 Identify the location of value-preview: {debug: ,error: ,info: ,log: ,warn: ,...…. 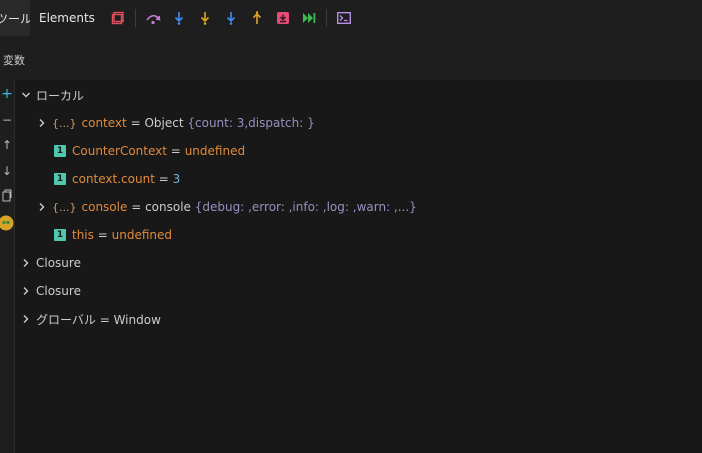
(305, 207).